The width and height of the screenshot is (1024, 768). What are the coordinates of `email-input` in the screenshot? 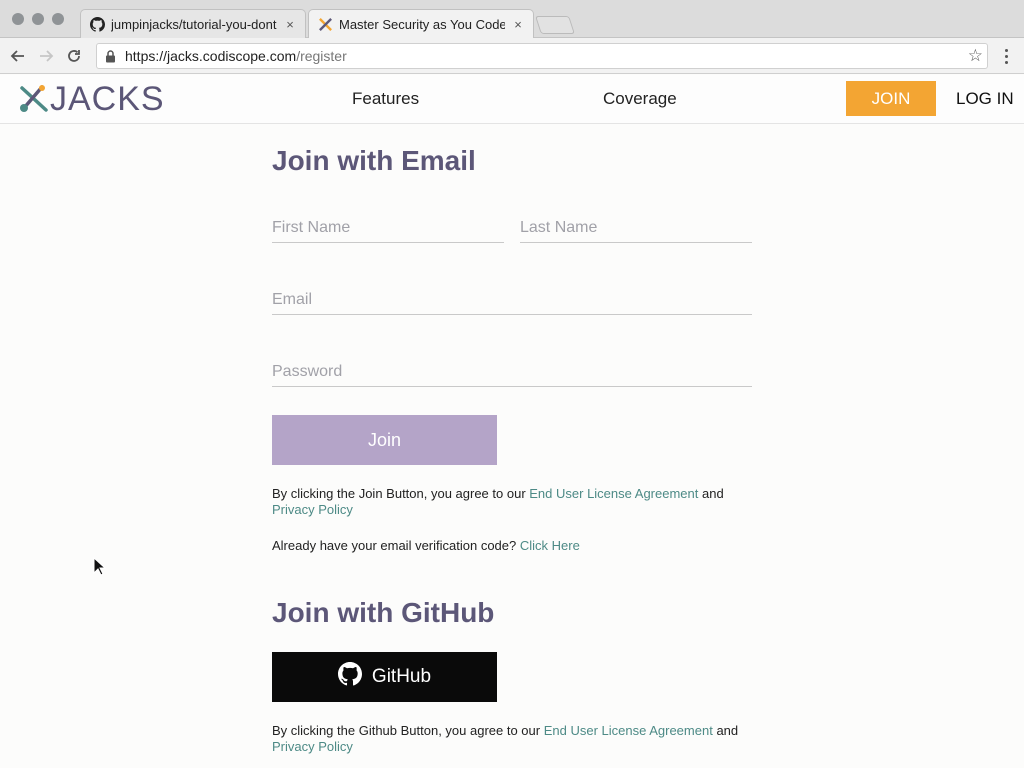 It's located at (512, 299).